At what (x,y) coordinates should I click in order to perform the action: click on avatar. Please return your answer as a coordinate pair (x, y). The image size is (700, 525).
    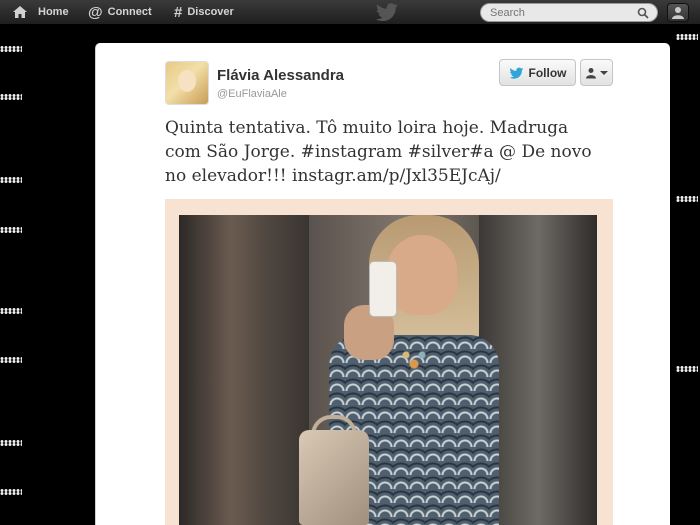
    Looking at the image, I should click on (187, 83).